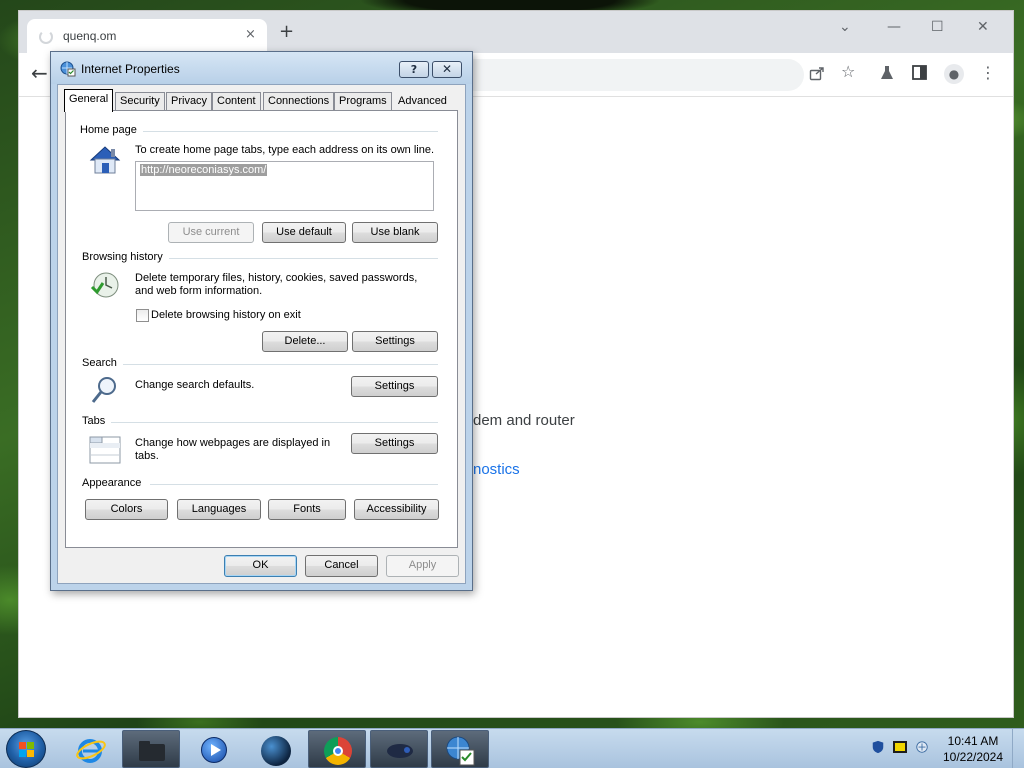  What do you see at coordinates (89, 100) in the screenshot?
I see `tab-general: General` at bounding box center [89, 100].